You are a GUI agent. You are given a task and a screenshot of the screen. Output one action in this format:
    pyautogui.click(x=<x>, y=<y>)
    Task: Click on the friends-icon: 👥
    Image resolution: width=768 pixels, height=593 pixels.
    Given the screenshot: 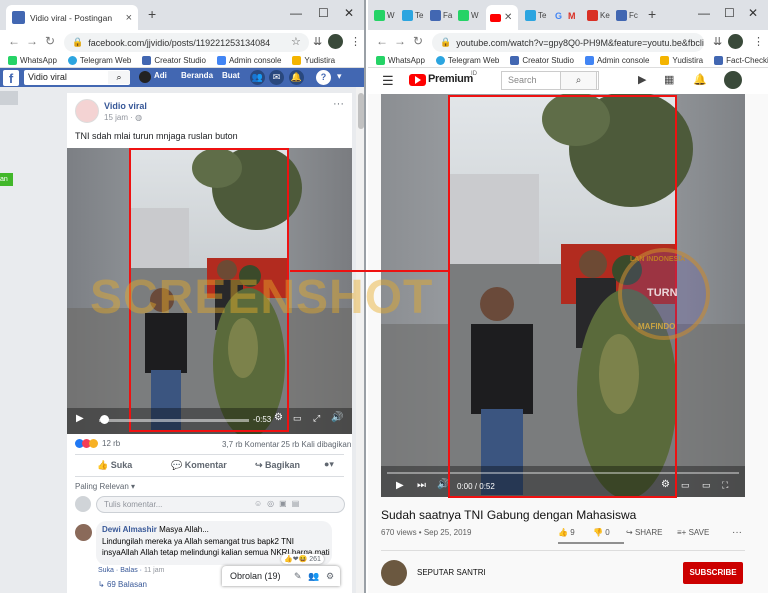 What is the action you would take?
    pyautogui.click(x=257, y=77)
    